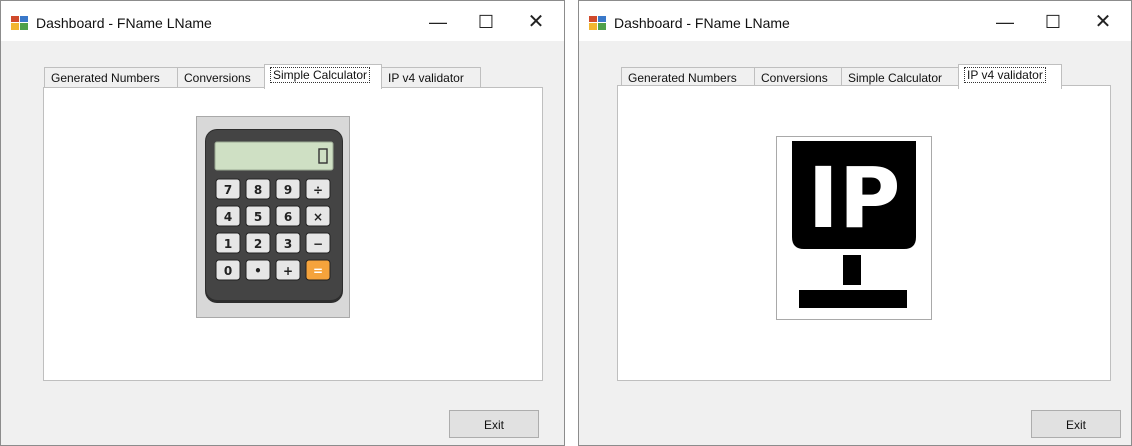 The image size is (1132, 446). Describe the element at coordinates (258, 271) in the screenshot. I see `calculator-key-label: •` at that location.